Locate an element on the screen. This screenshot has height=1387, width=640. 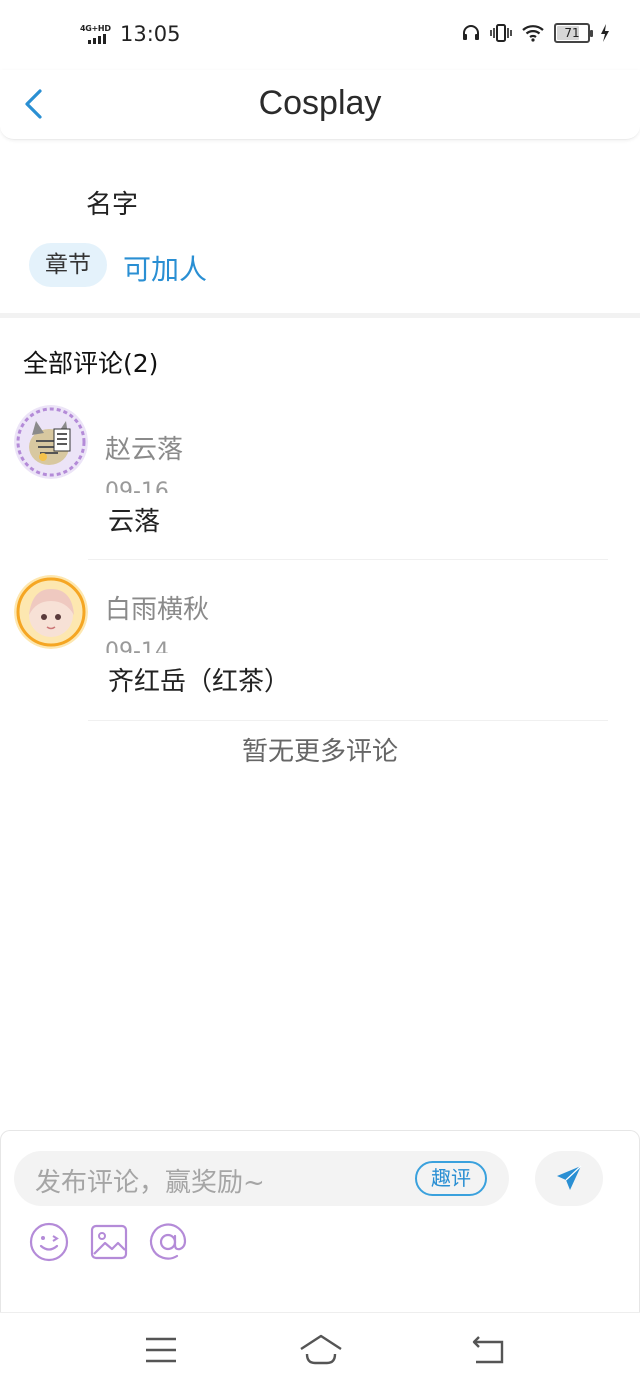
page-title: Cosplay is located at coordinates (320, 103).